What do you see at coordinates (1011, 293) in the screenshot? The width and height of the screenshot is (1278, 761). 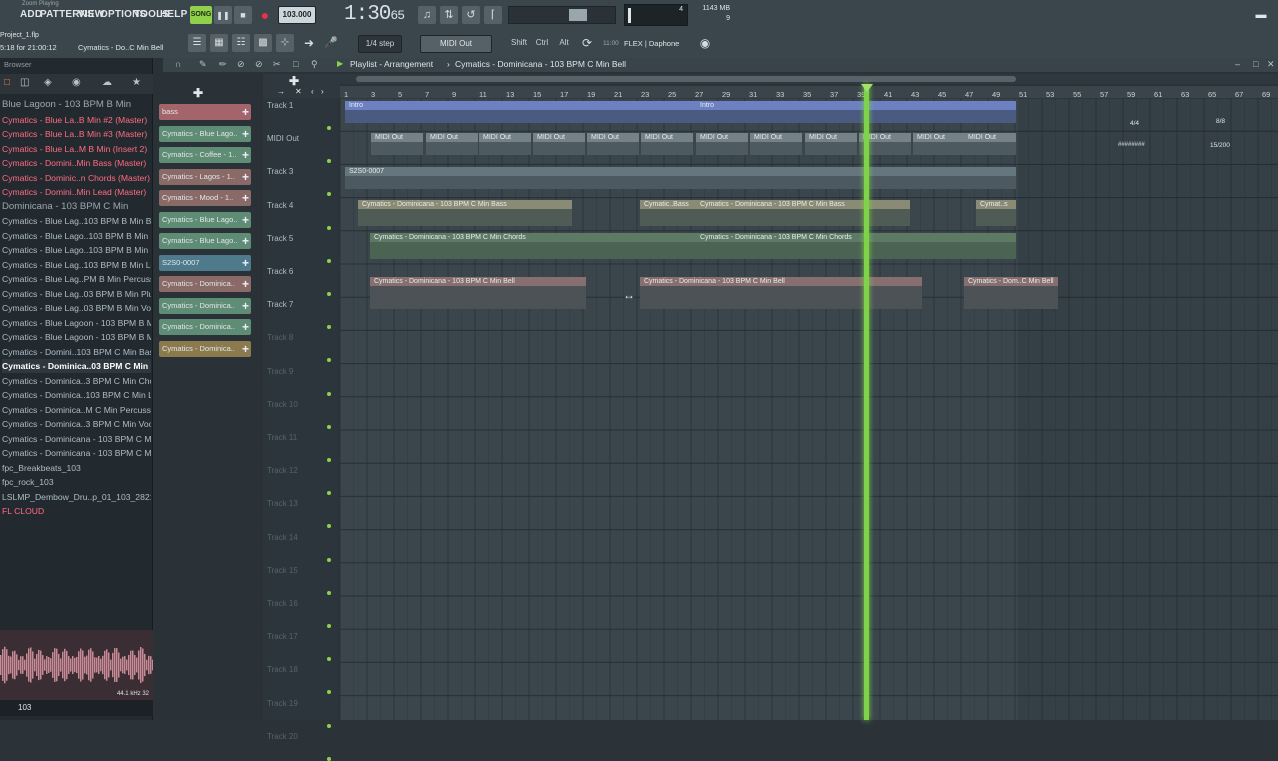 I see `clip-bell-3: Cymatics - Dom..C Min Bell` at bounding box center [1011, 293].